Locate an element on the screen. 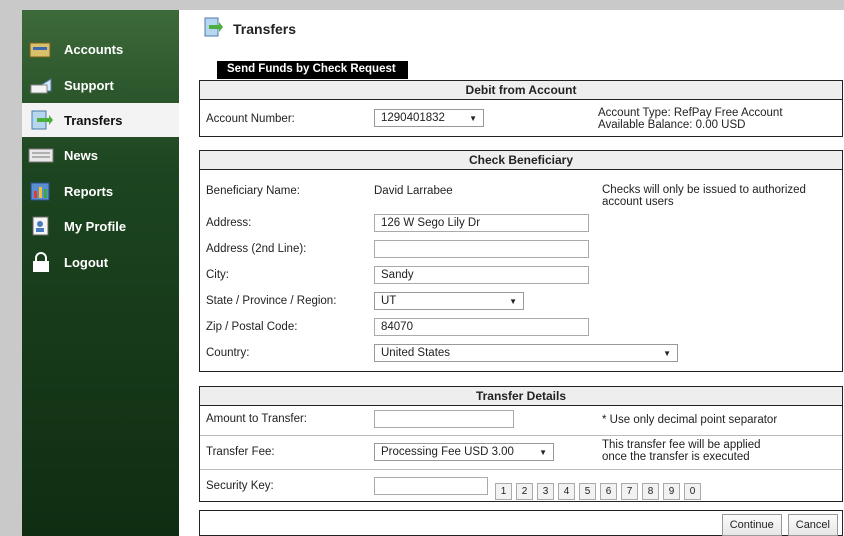 The height and width of the screenshot is (536, 844). sidebar-item-label: News is located at coordinates (81, 155).